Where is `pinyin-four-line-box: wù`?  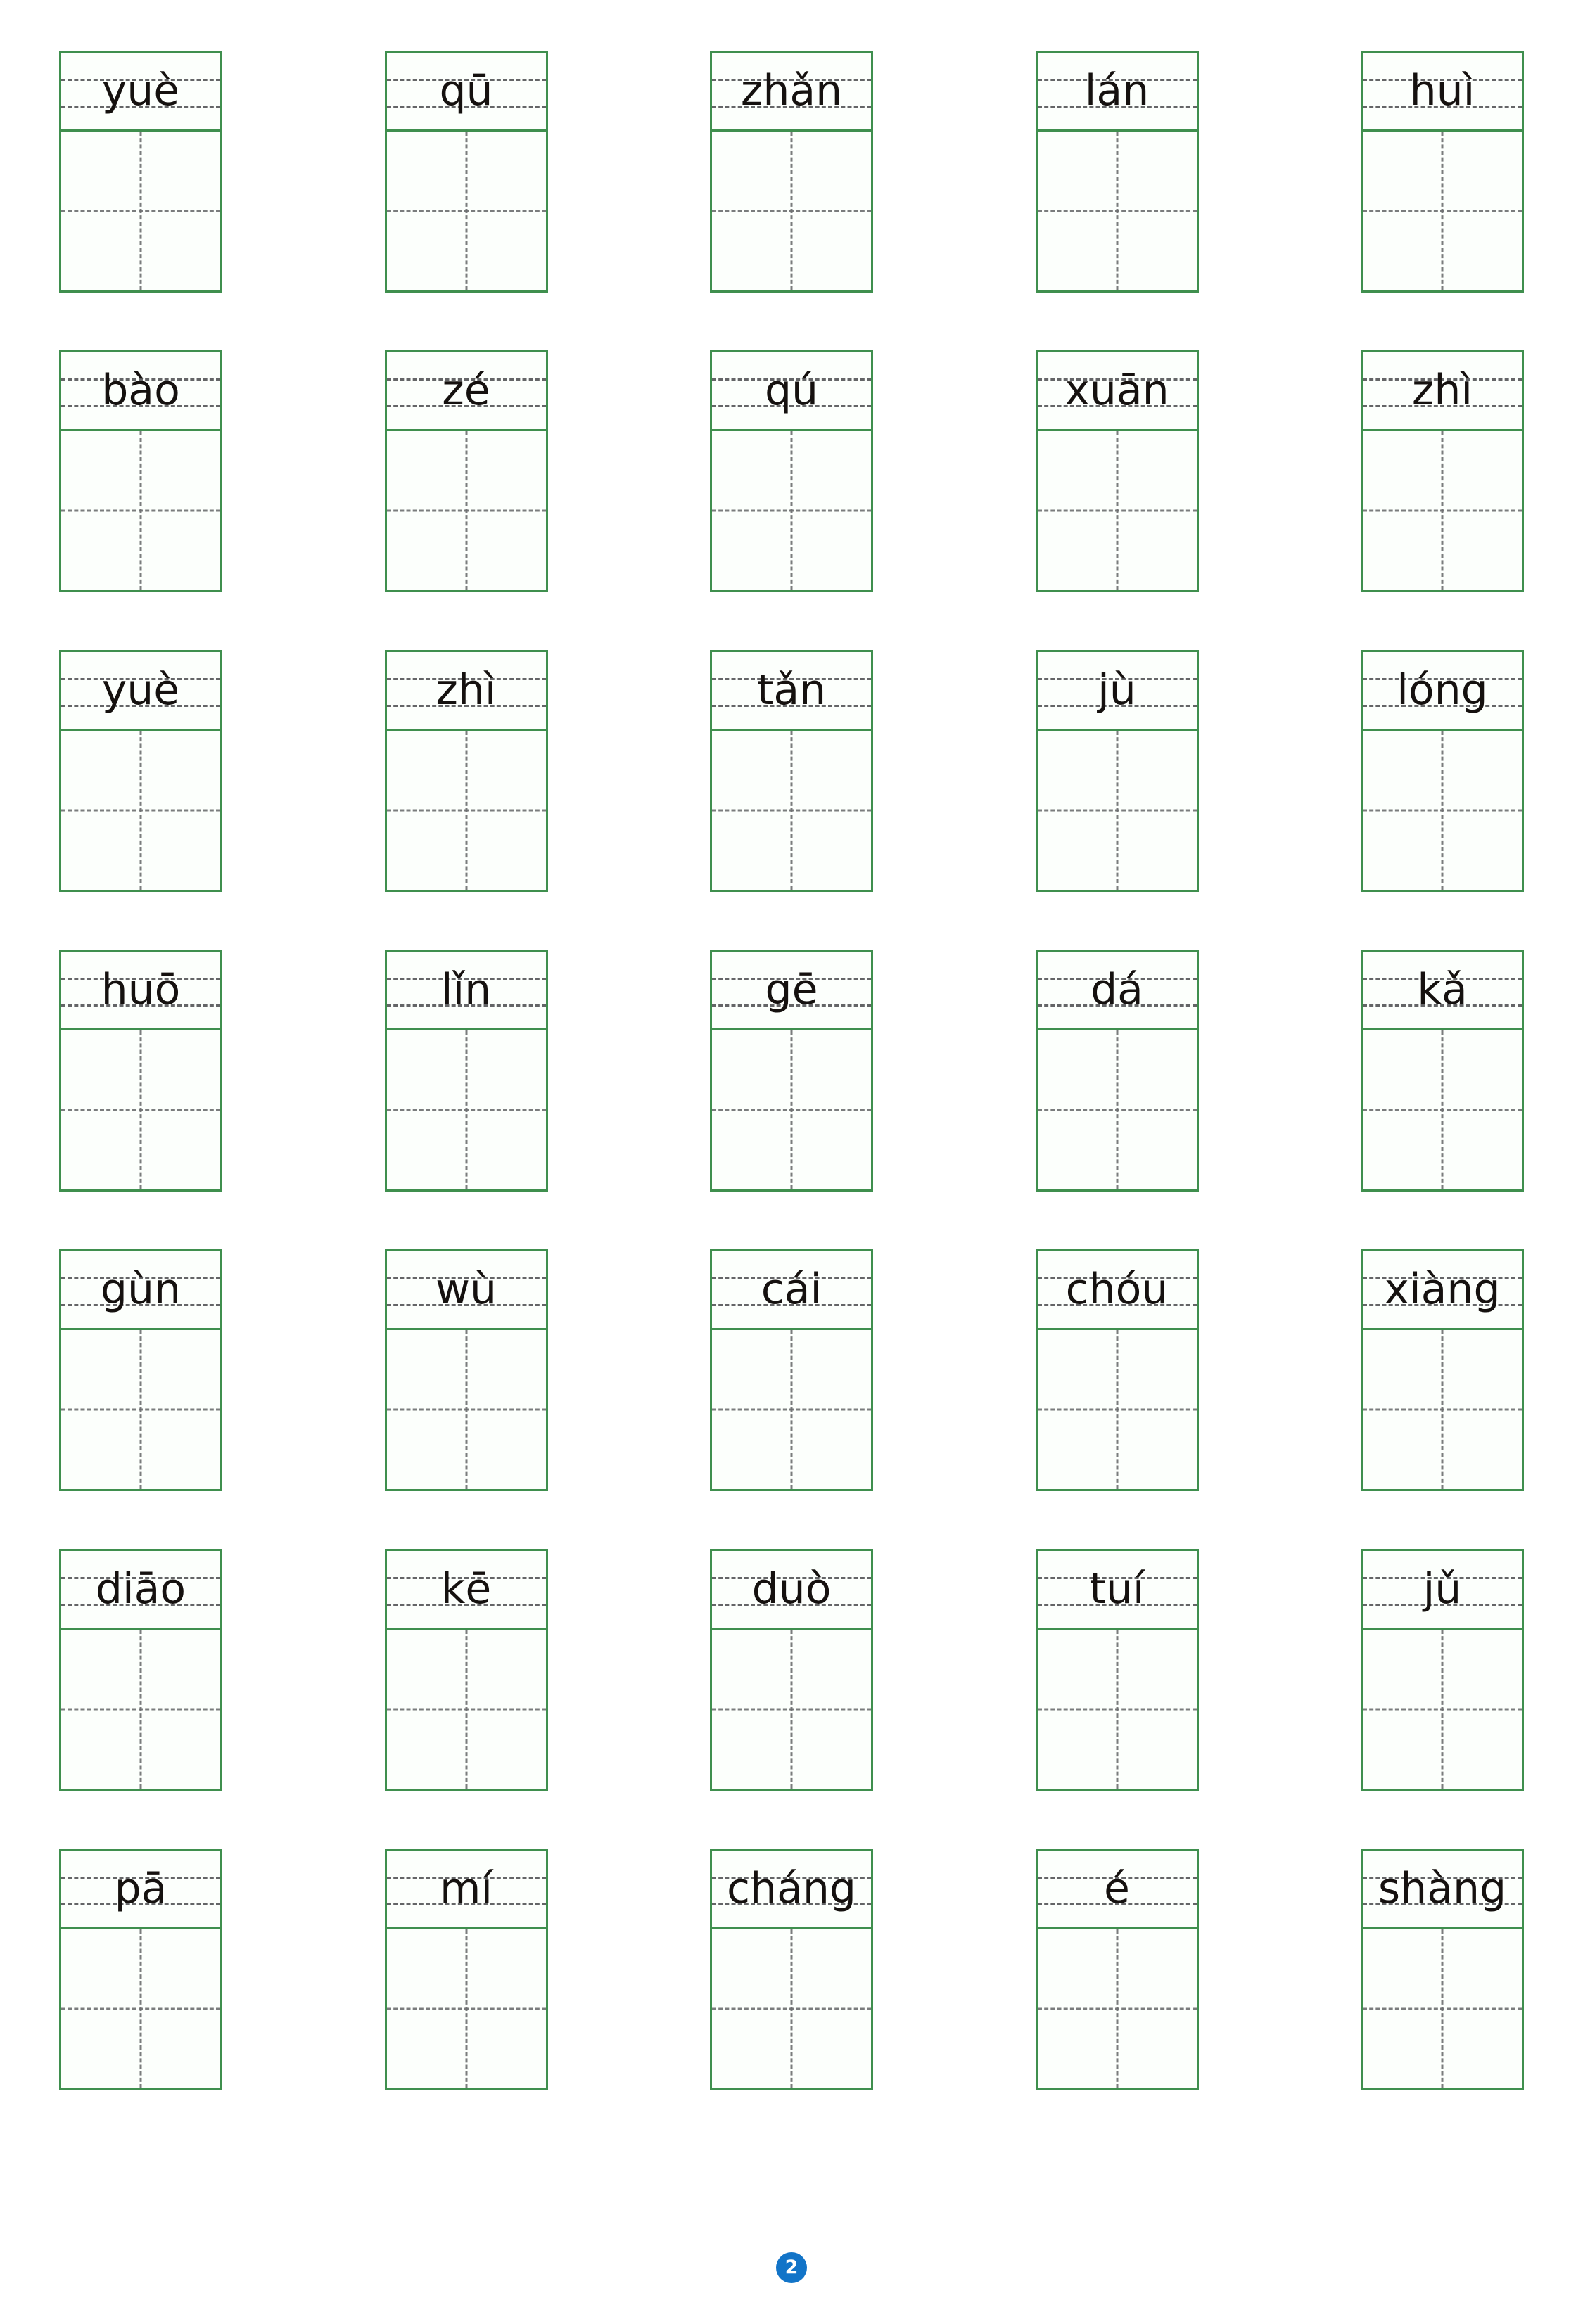
pinyin-four-line-box: wù is located at coordinates (466, 1288).